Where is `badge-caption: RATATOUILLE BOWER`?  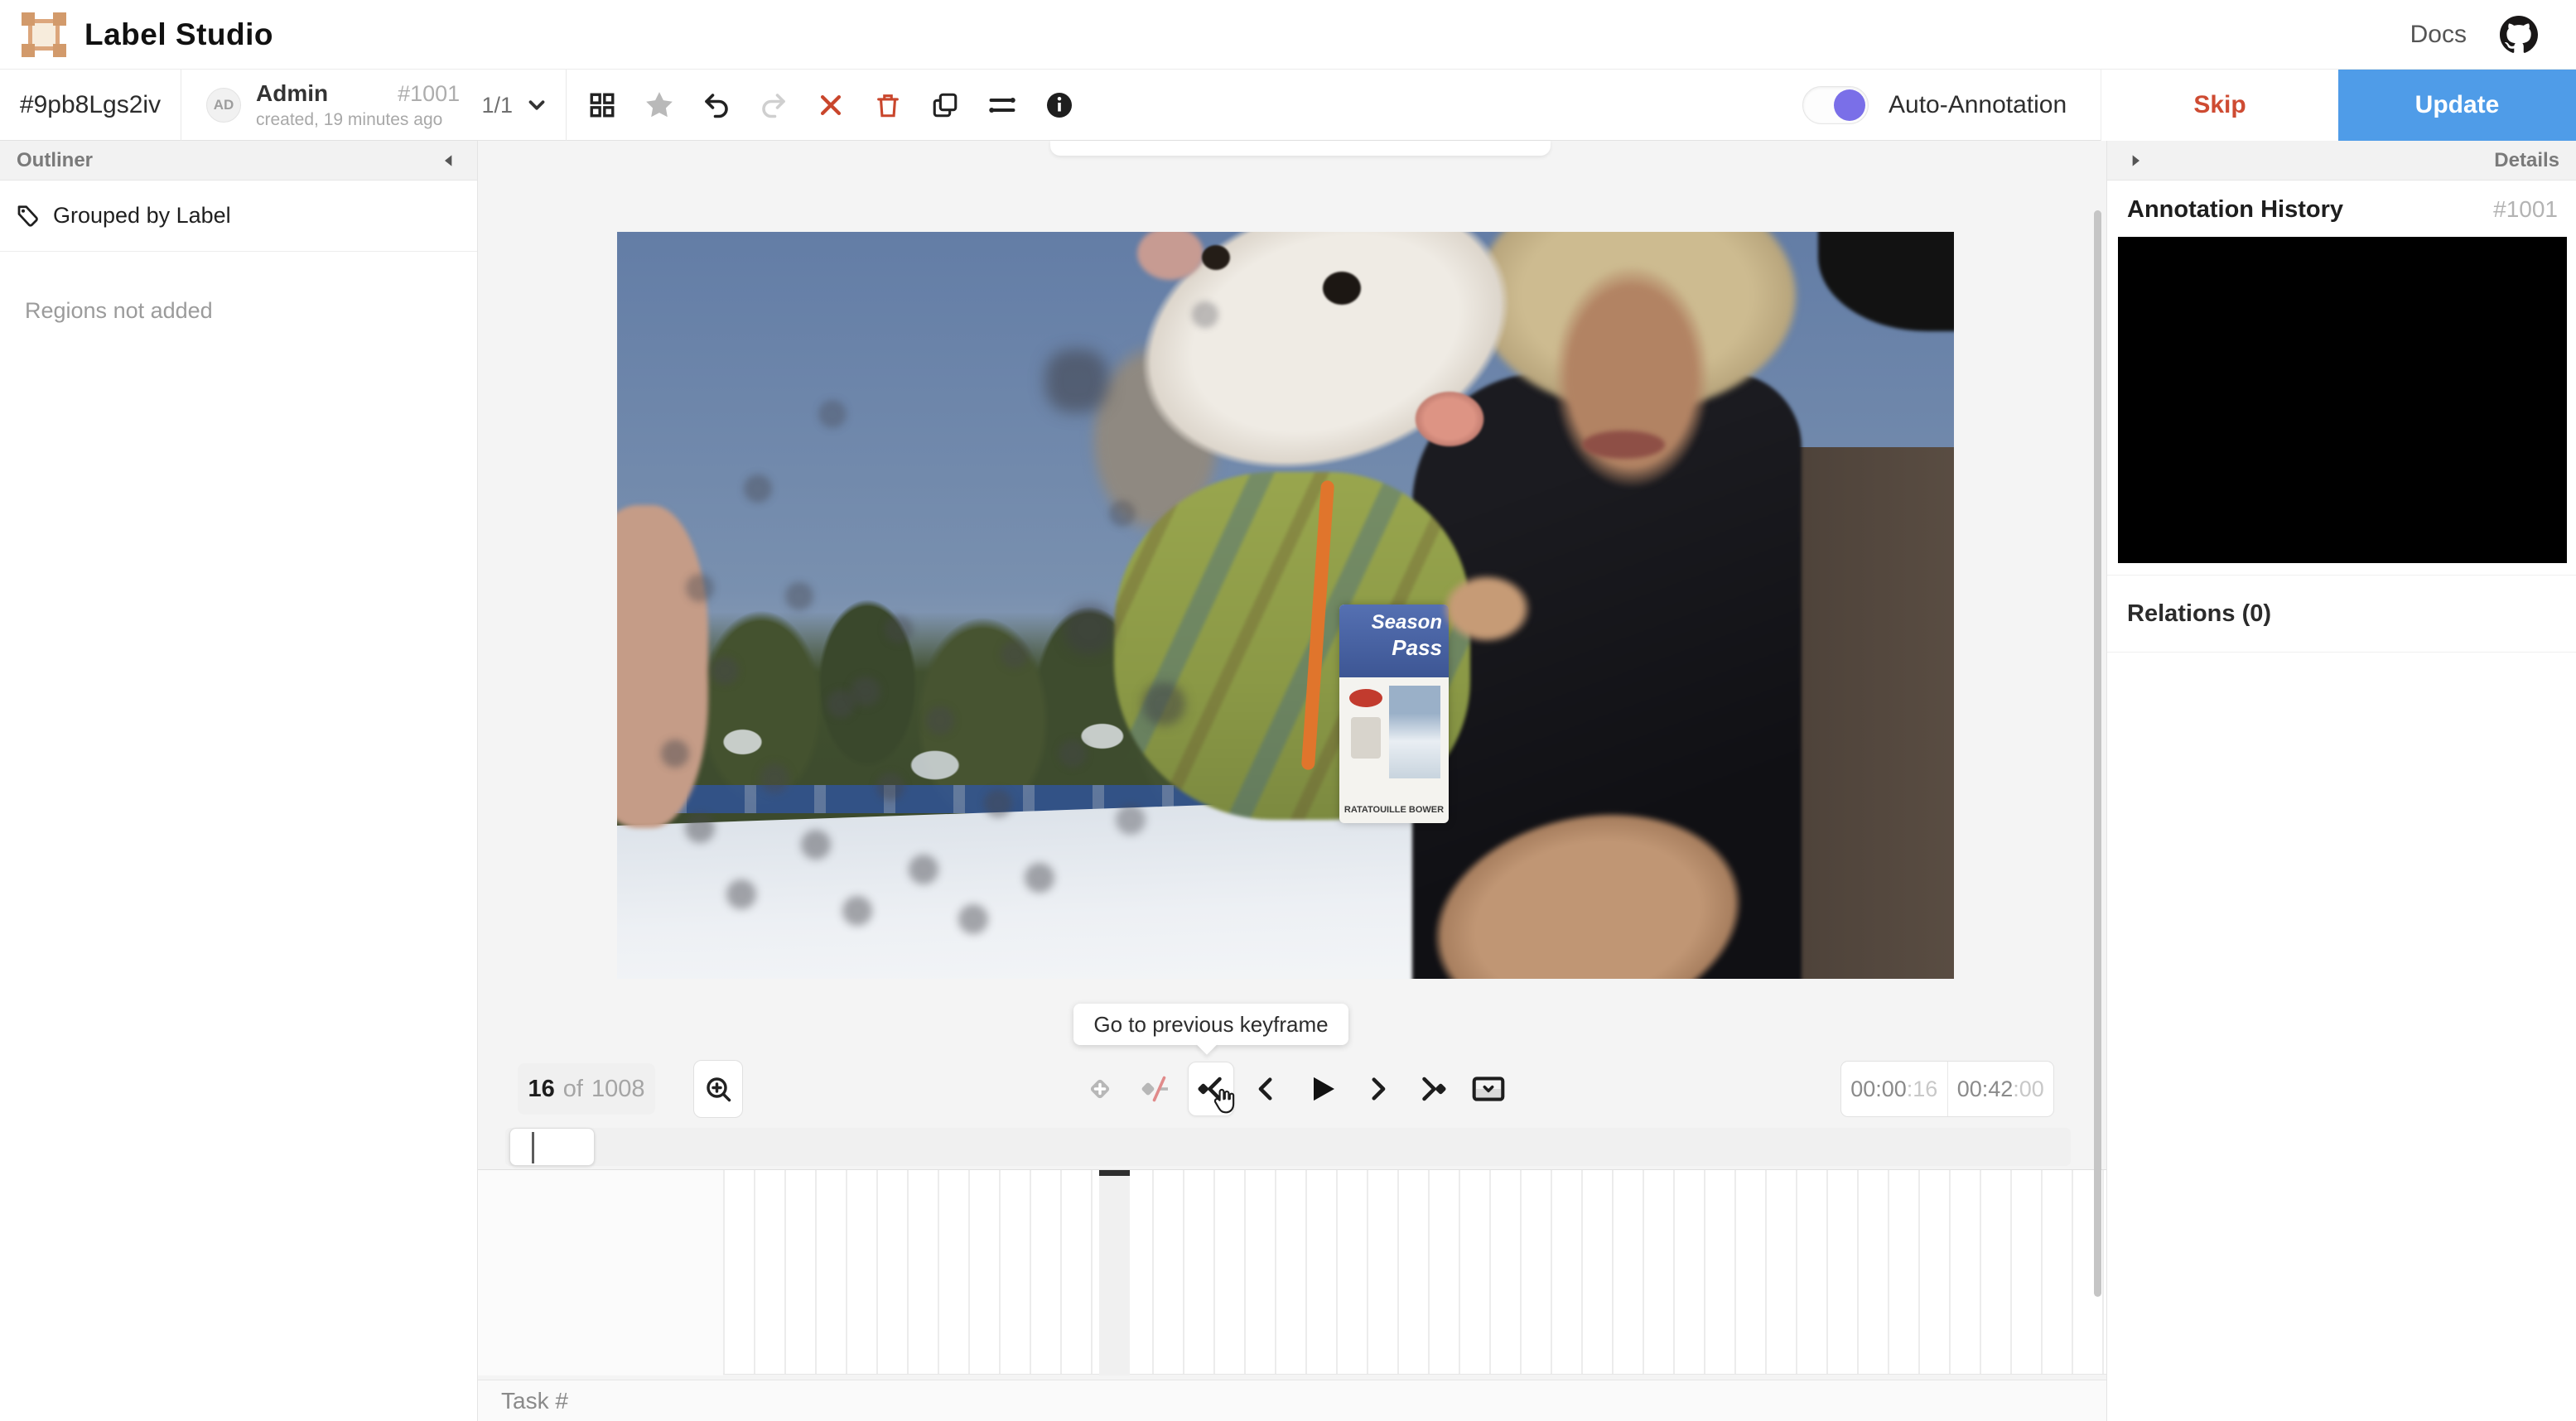
badge-caption: RATATOUILLE BOWER is located at coordinates (1394, 810).